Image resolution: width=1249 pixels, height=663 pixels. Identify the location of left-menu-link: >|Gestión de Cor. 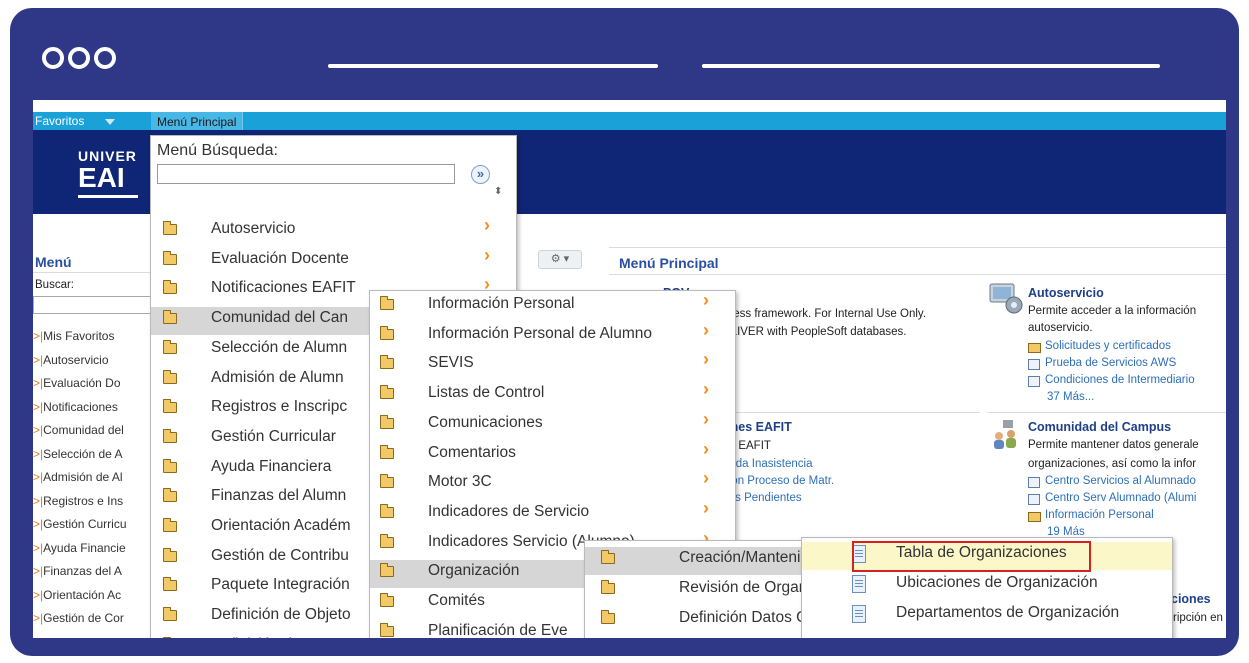
(78, 618).